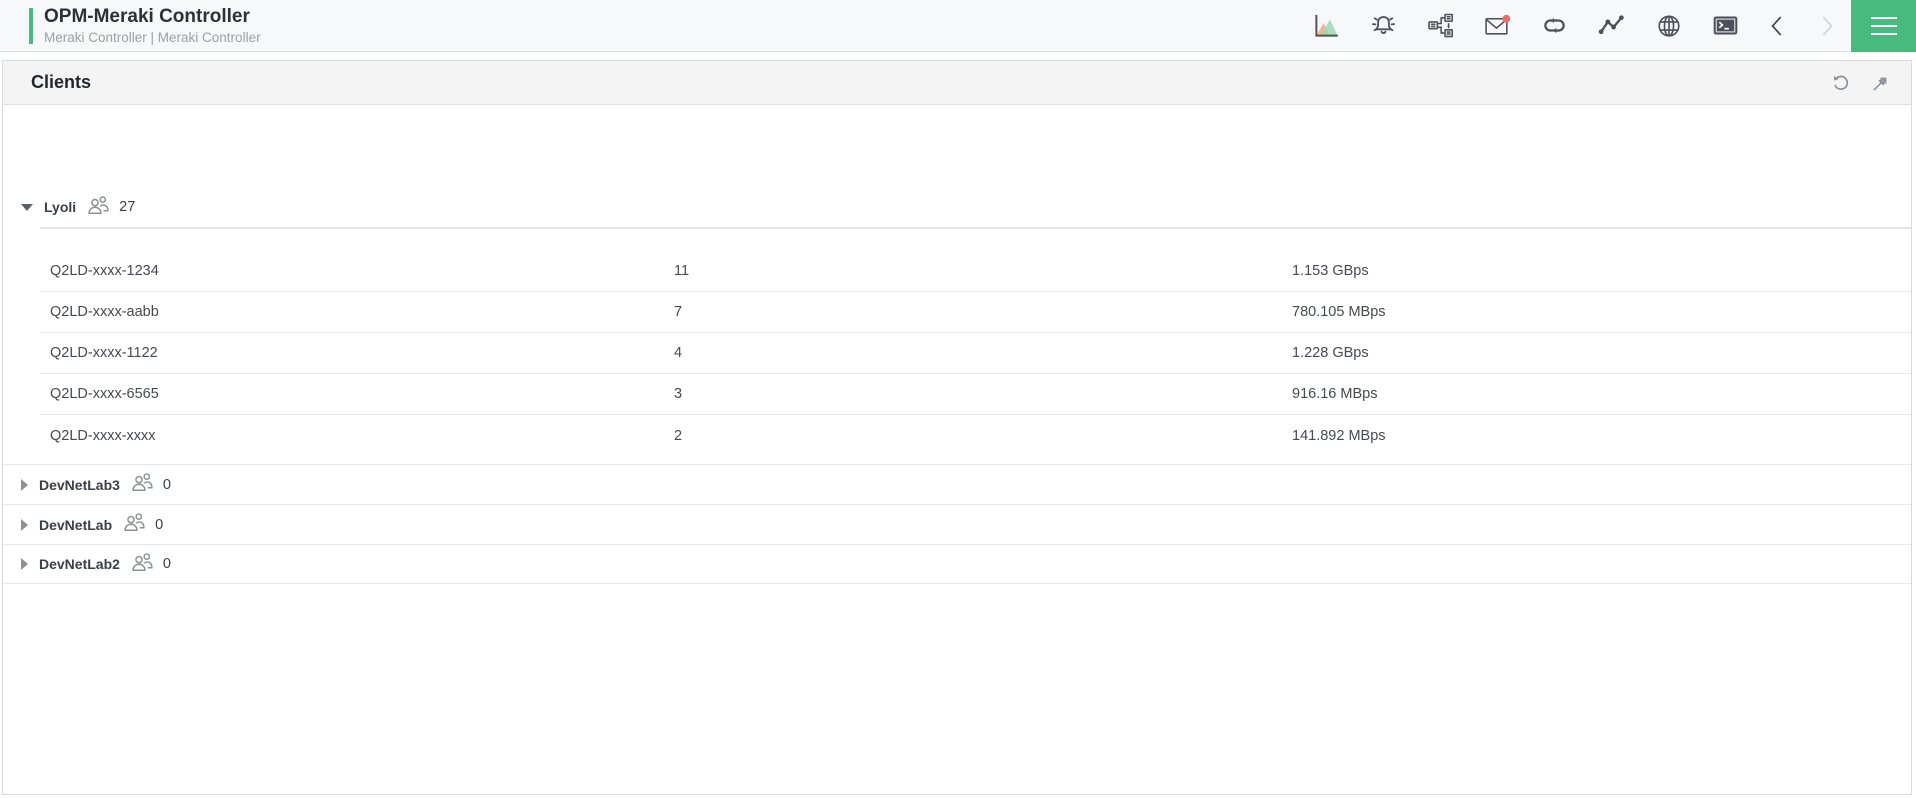 The height and width of the screenshot is (798, 1916). I want to click on client-usage: 916.16 MBps, so click(1335, 394).